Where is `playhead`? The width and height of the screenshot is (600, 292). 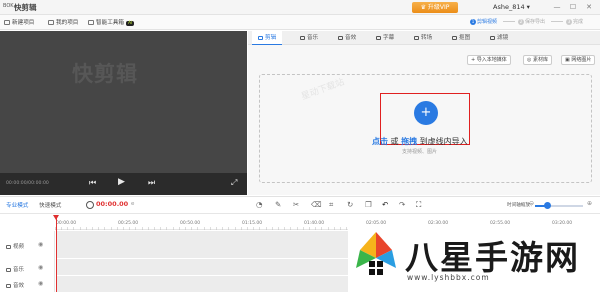
playhead is located at coordinates (56, 254).